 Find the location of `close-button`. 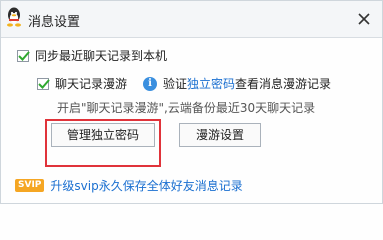

close-button is located at coordinates (364, 19).